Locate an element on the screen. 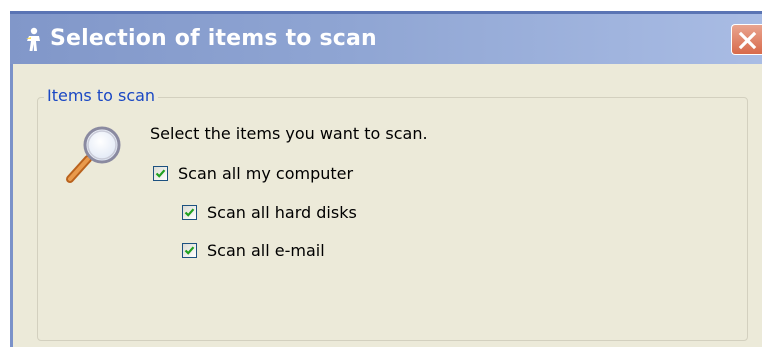 The image size is (762, 347). scan-all-computer-option: Scan all my computer is located at coordinates (253, 173).